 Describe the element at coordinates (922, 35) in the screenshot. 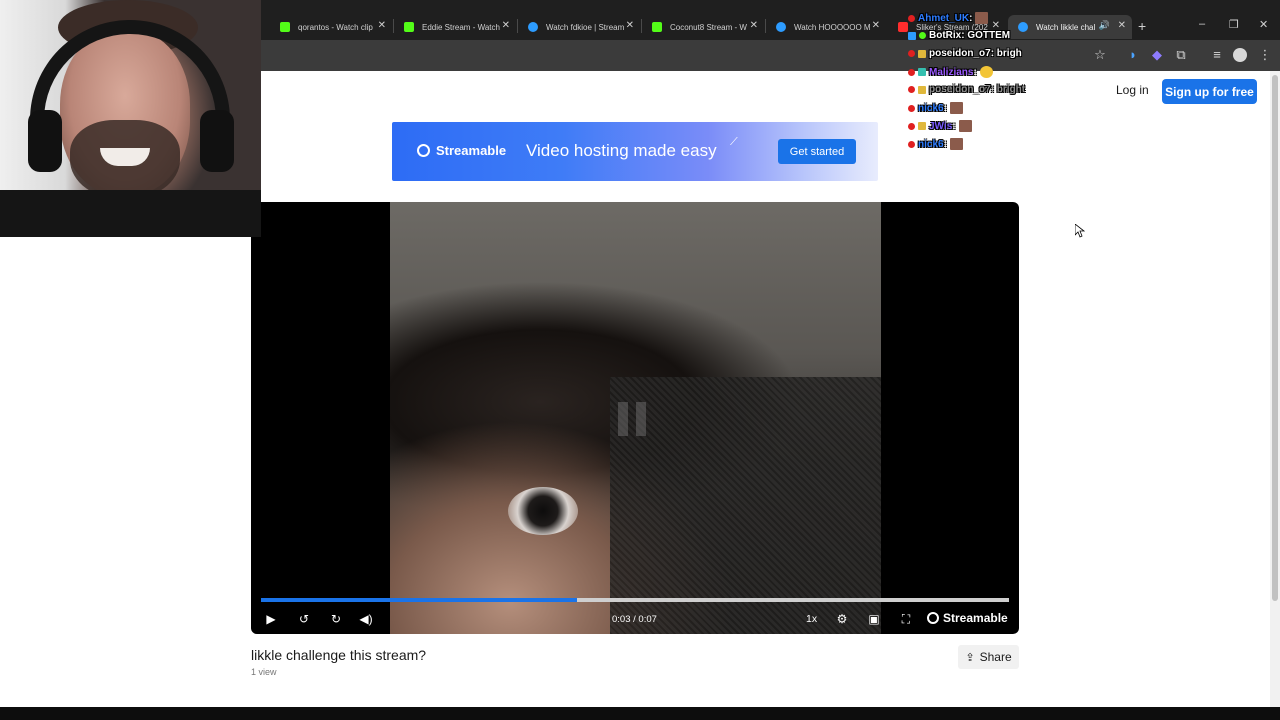

I see `verified-badge-icon` at that location.